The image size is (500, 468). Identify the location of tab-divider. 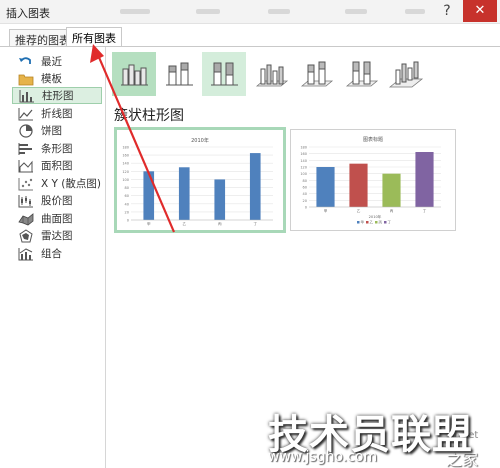
(250, 46).